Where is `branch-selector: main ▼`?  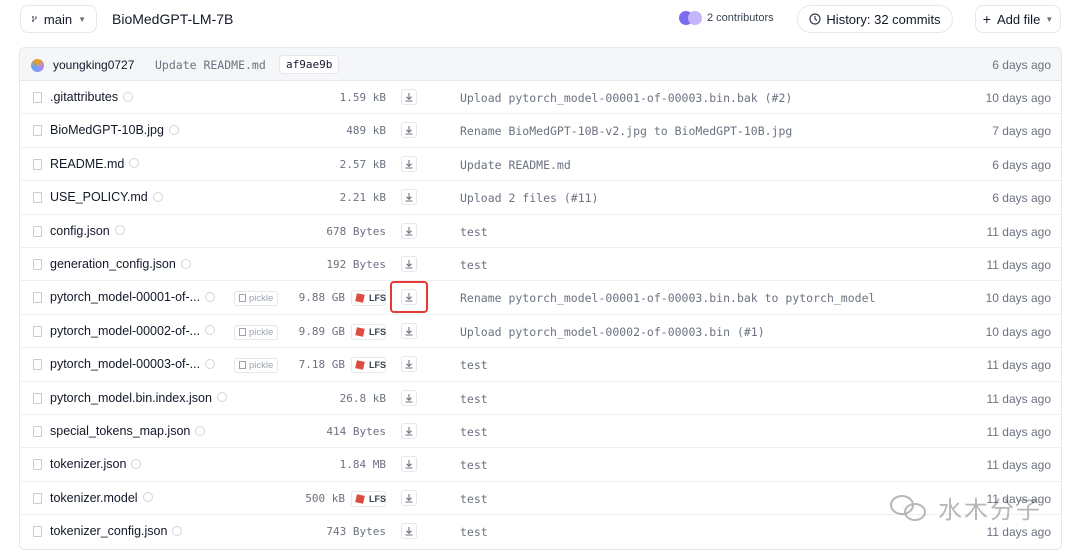 branch-selector: main ▼ is located at coordinates (58, 19).